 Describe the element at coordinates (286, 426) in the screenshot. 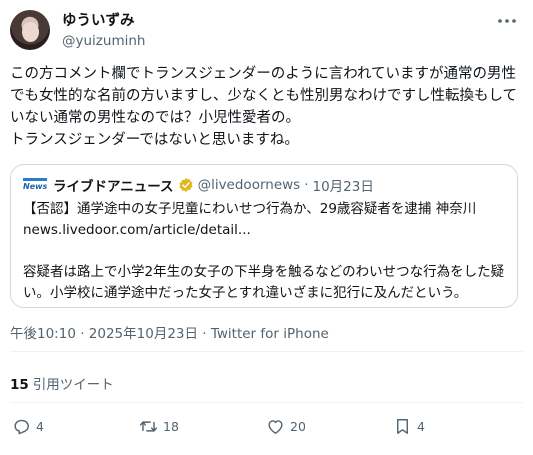

I see `like-button: 20` at that location.